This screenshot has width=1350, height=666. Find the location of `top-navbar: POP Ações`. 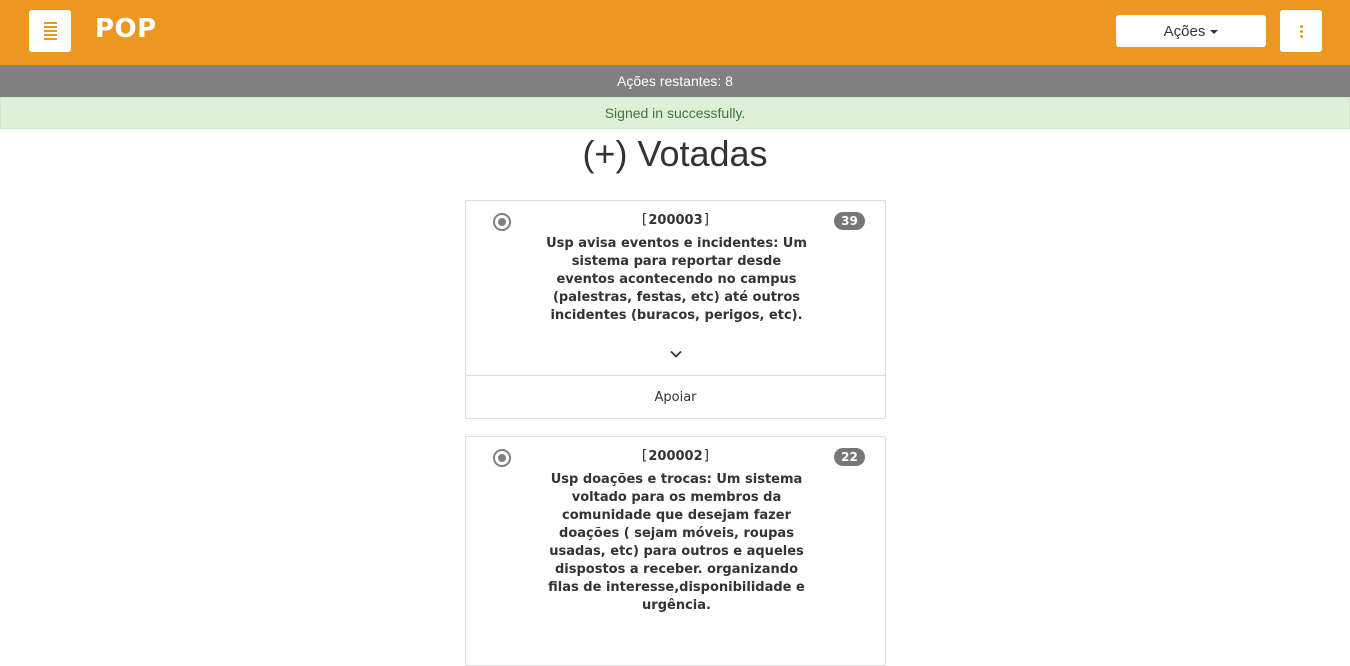

top-navbar: POP Ações is located at coordinates (675, 32).